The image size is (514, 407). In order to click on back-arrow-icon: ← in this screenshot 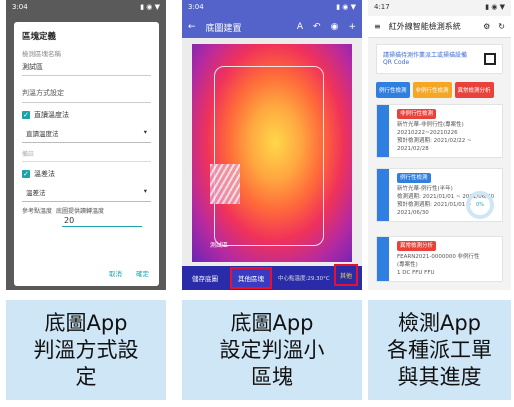, I will do `click(192, 27)`.